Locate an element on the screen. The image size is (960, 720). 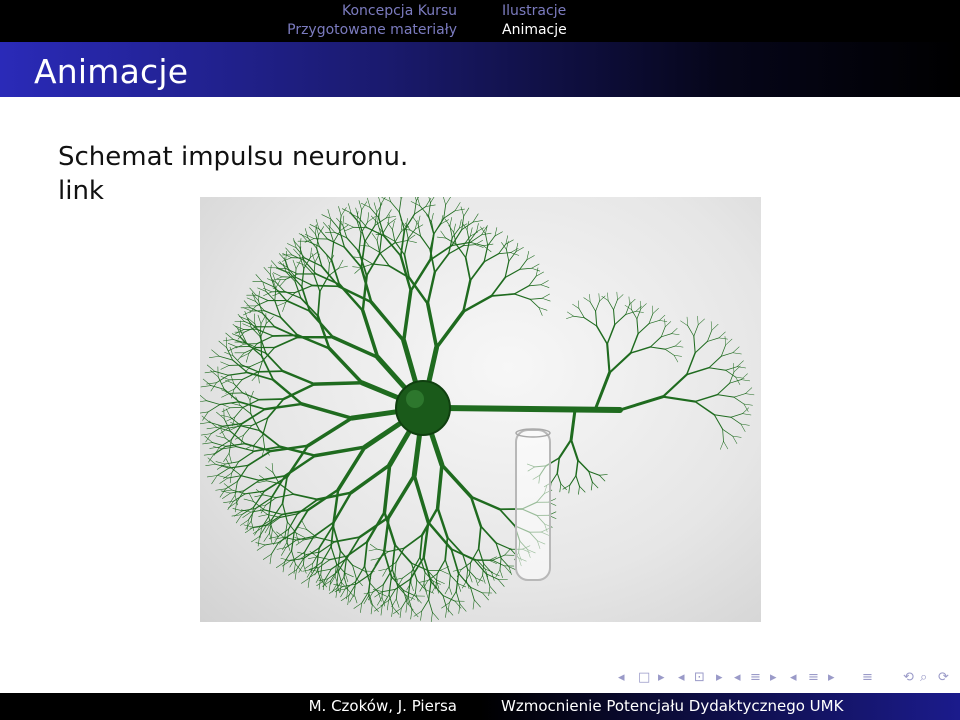
footer-authors: M. Czoków, J. Piersa is located at coordinates (382, 706).